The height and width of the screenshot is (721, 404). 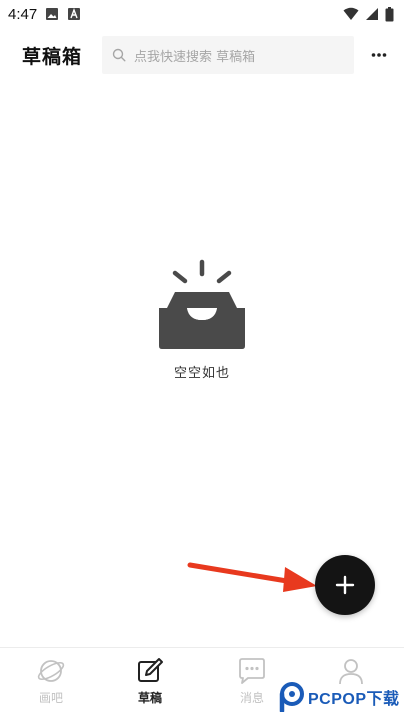 I want to click on header: 草稿箱 点我快速搜索 草稿箱, so click(x=202, y=55).